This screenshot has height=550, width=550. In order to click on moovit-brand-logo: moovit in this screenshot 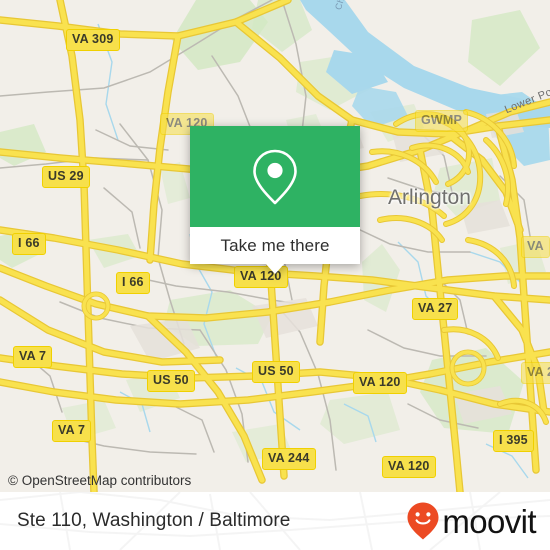, I will do `click(471, 521)`.